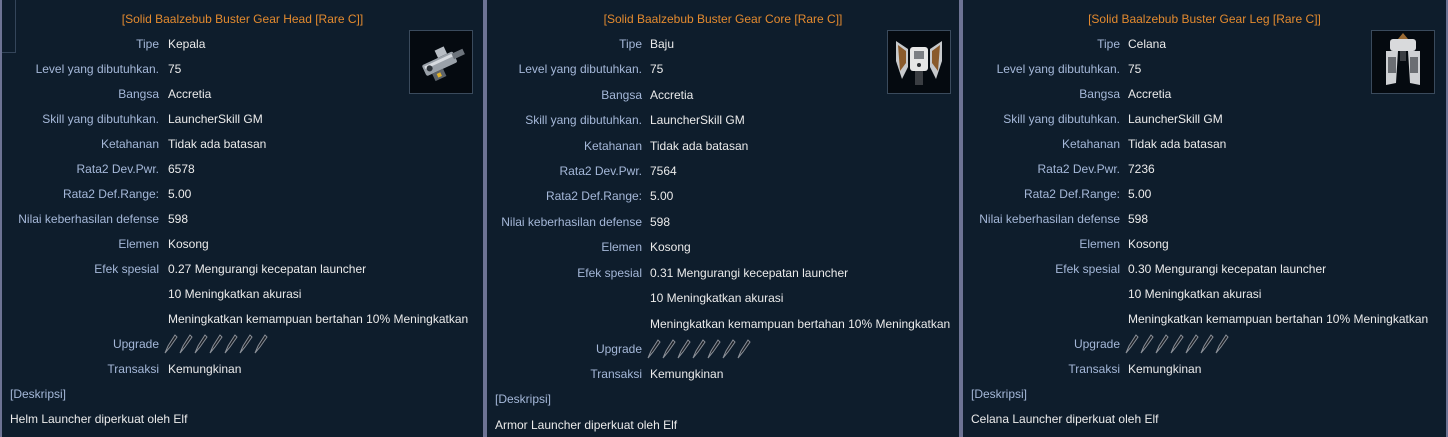  I want to click on stat-value: 7564, so click(663, 171).